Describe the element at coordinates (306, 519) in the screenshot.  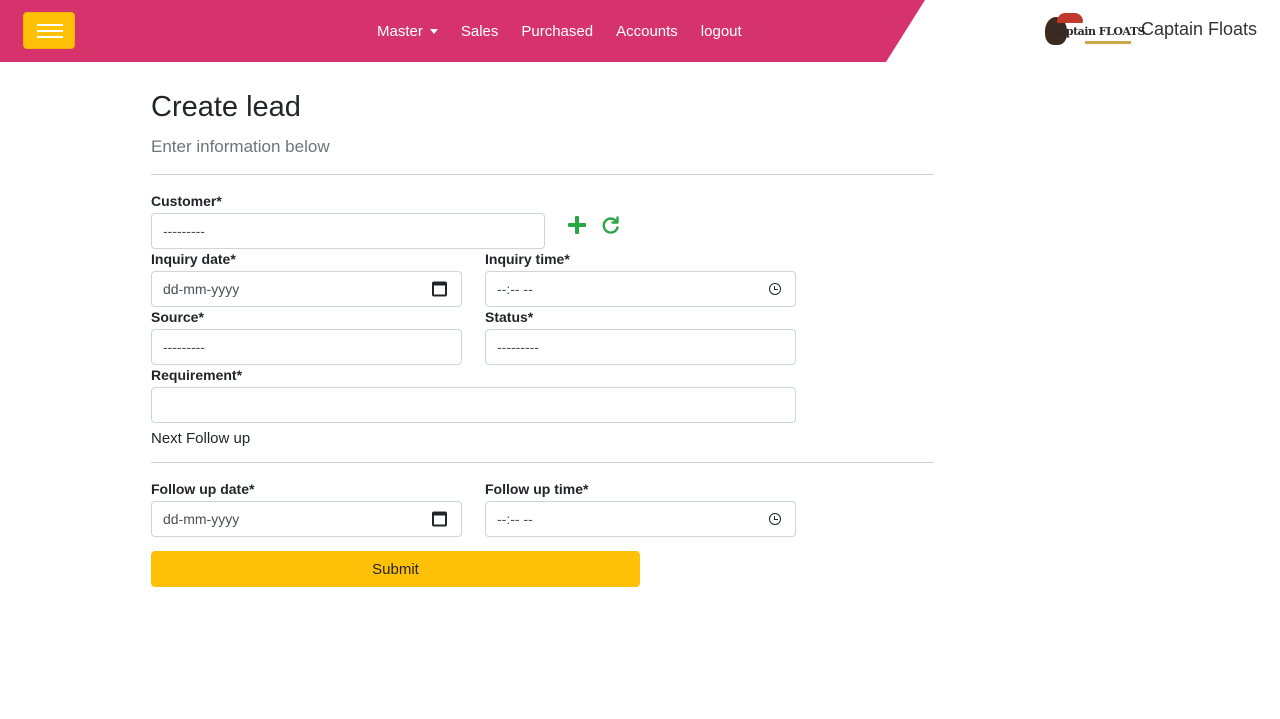
I see `follow-up-date-input: dd-mm-yyyy` at that location.